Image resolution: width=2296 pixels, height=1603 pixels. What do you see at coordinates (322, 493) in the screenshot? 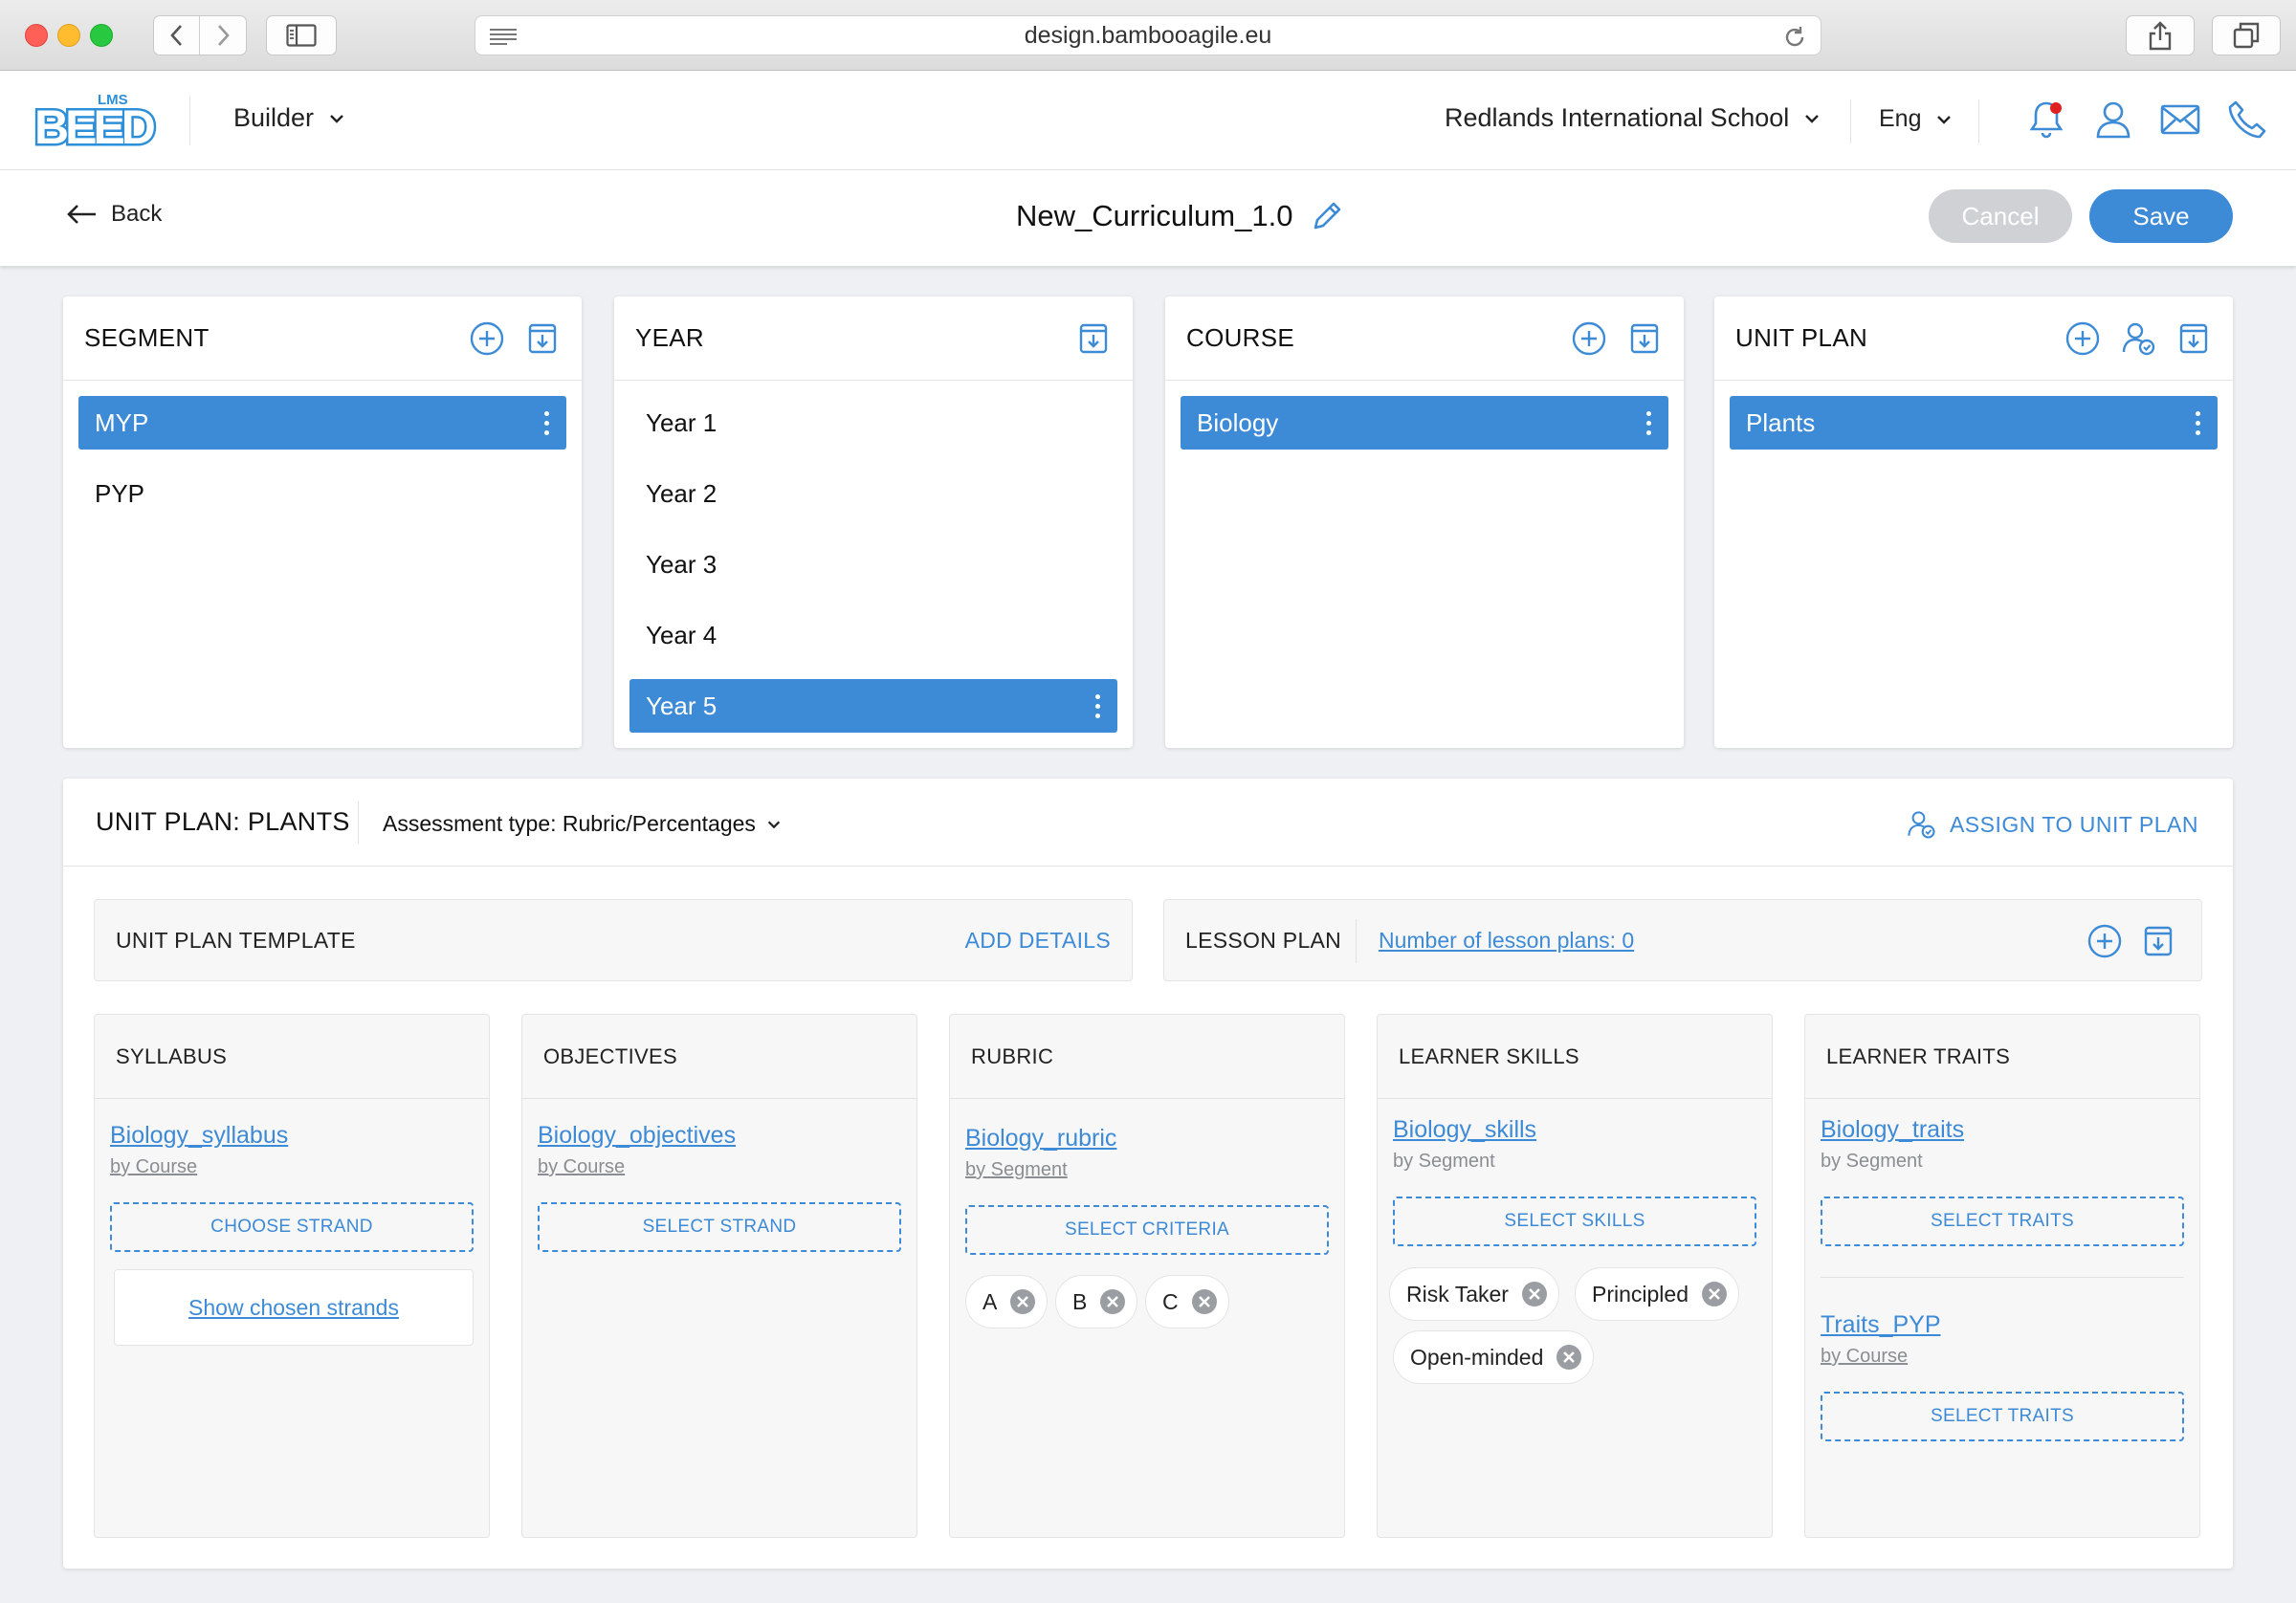
I see `segment-item-pyp: PYP` at bounding box center [322, 493].